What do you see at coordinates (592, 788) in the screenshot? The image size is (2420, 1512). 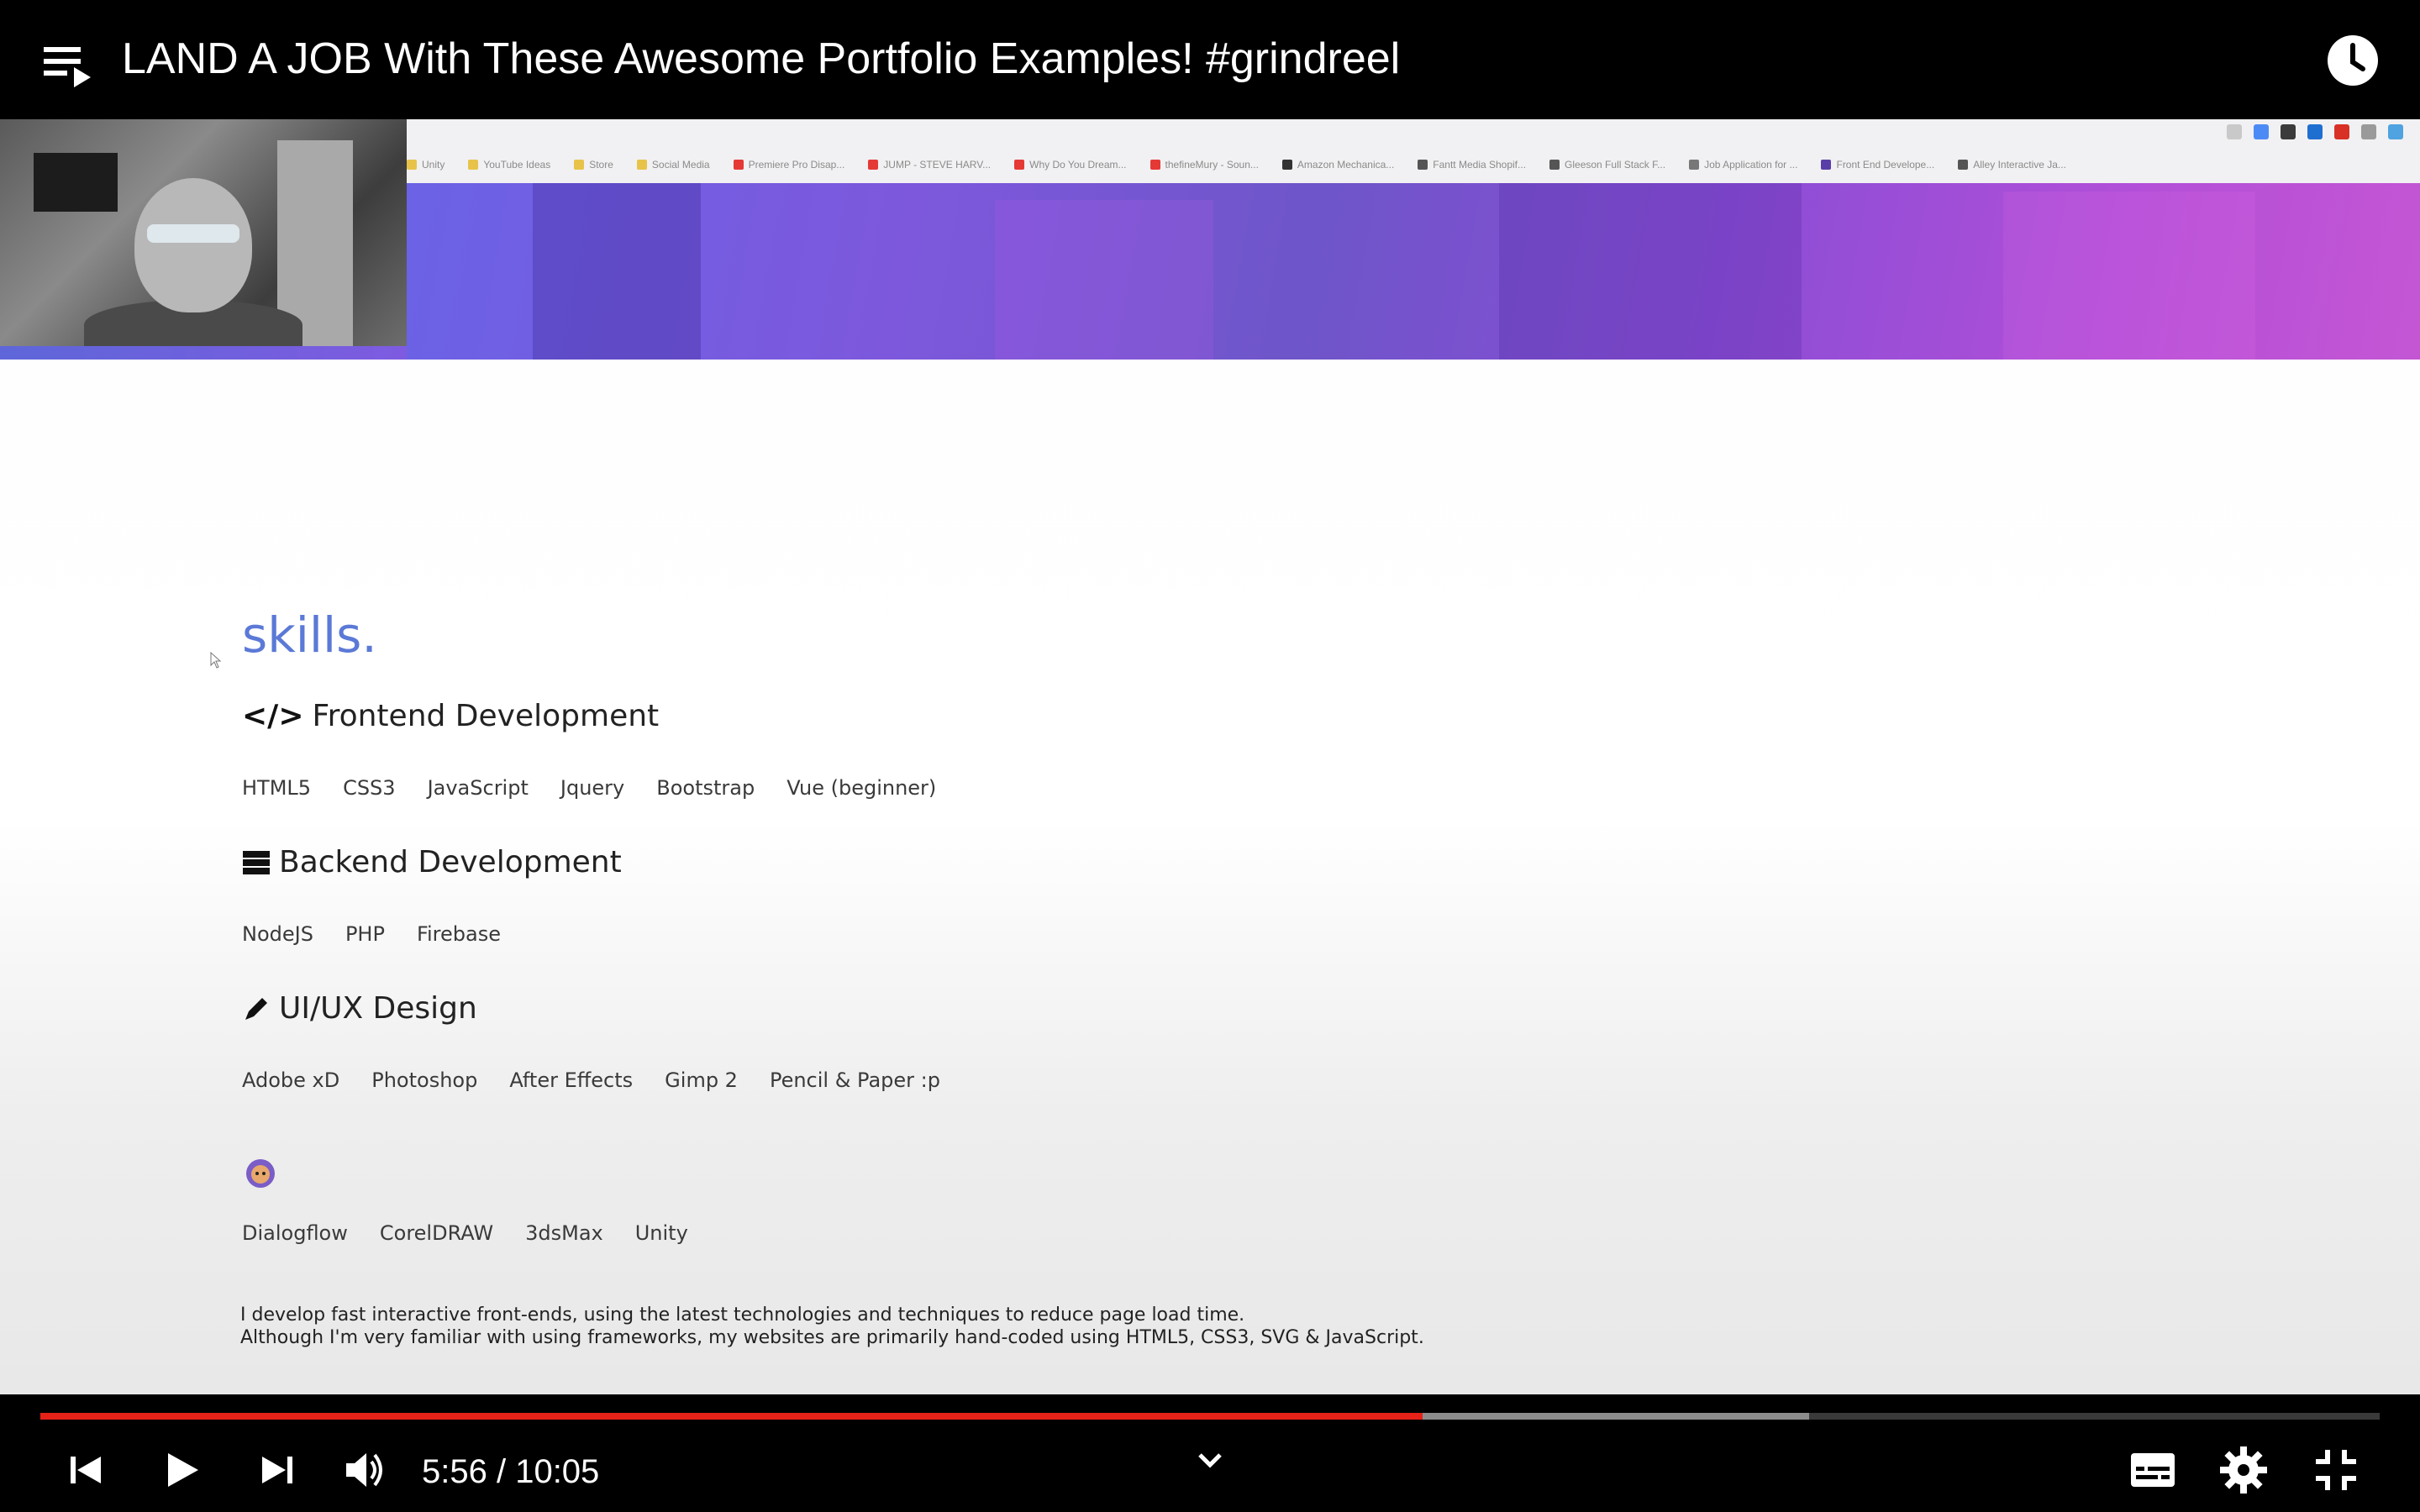 I see `skill-item: Jquery` at bounding box center [592, 788].